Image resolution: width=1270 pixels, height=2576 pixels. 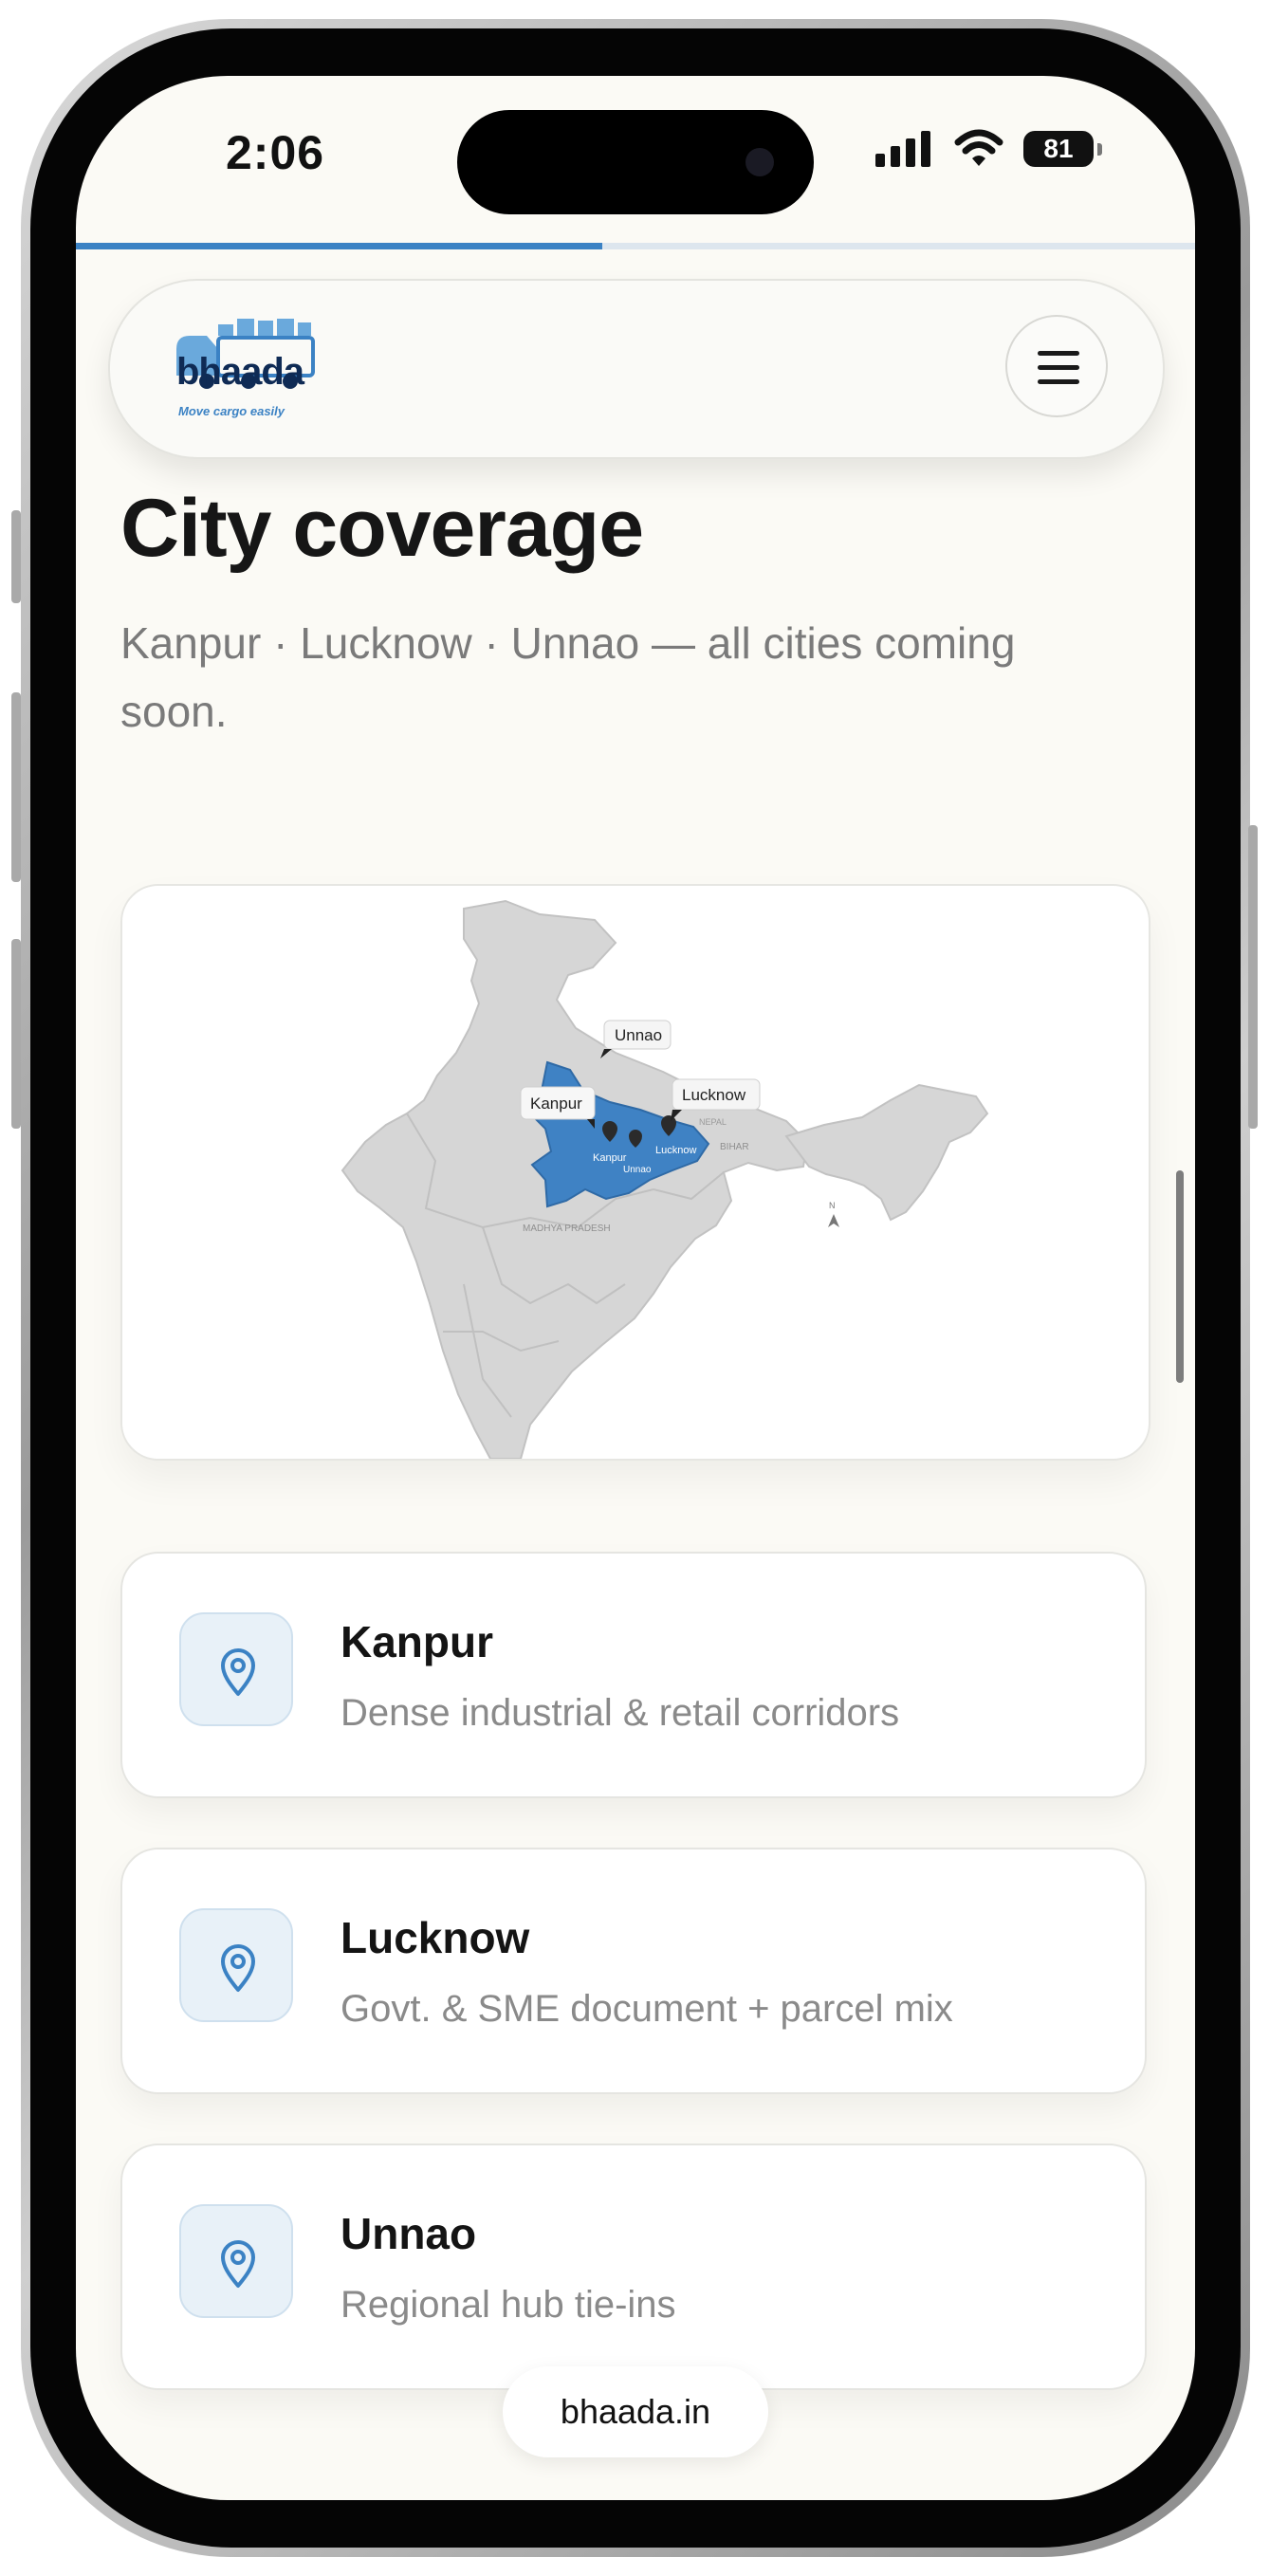 What do you see at coordinates (714, 1095) in the screenshot?
I see `map-callout-lucknow: Lucknow` at bounding box center [714, 1095].